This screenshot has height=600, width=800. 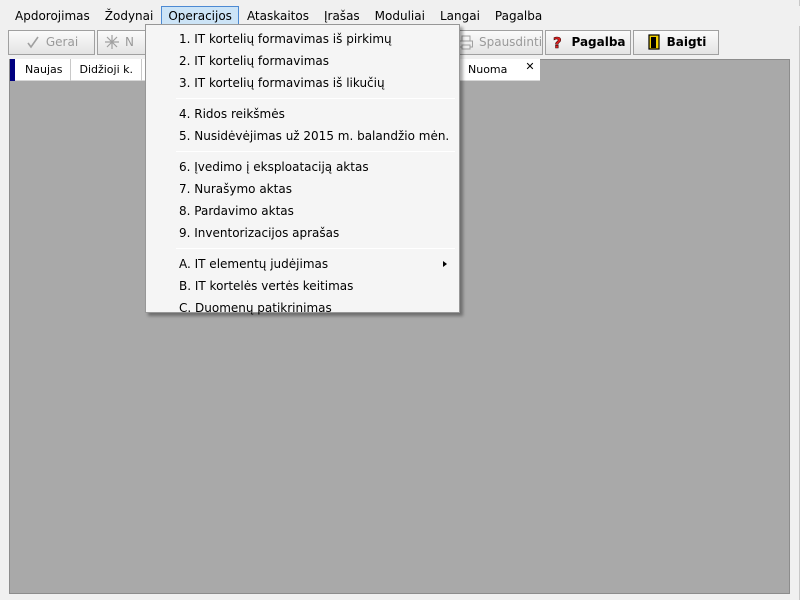 What do you see at coordinates (342, 16) in the screenshot?
I see `menu-irasas: Įrašas` at bounding box center [342, 16].